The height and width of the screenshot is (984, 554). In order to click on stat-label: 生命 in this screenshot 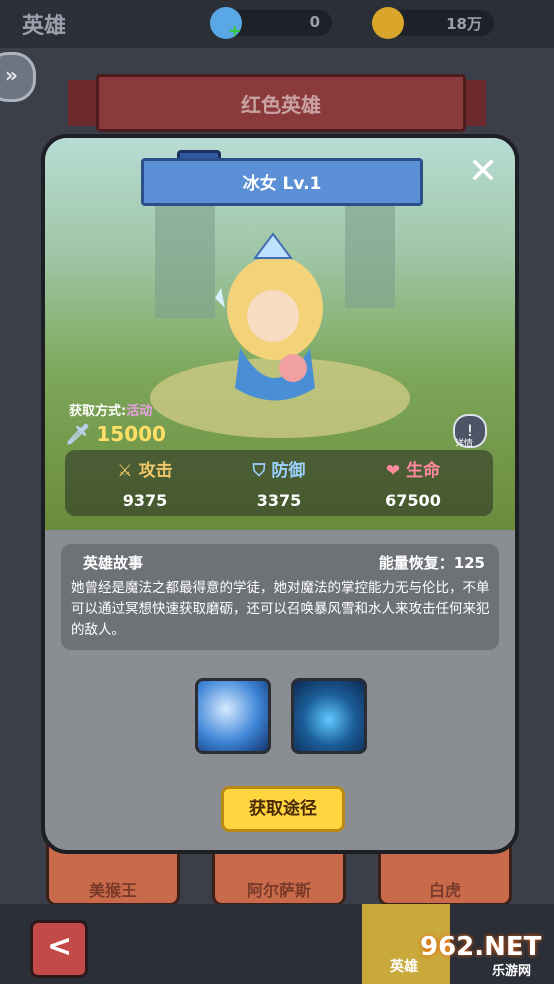, I will do `click(423, 471)`.